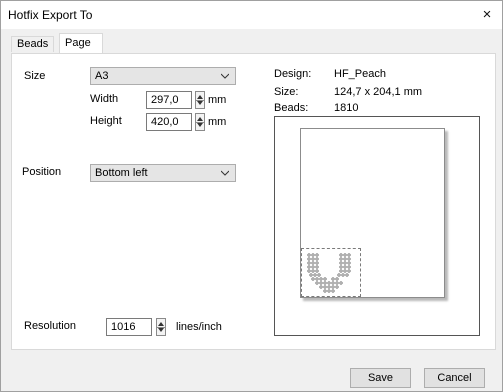 The image size is (503, 392). Describe the element at coordinates (487, 15) in the screenshot. I see `close-icon: ×` at that location.